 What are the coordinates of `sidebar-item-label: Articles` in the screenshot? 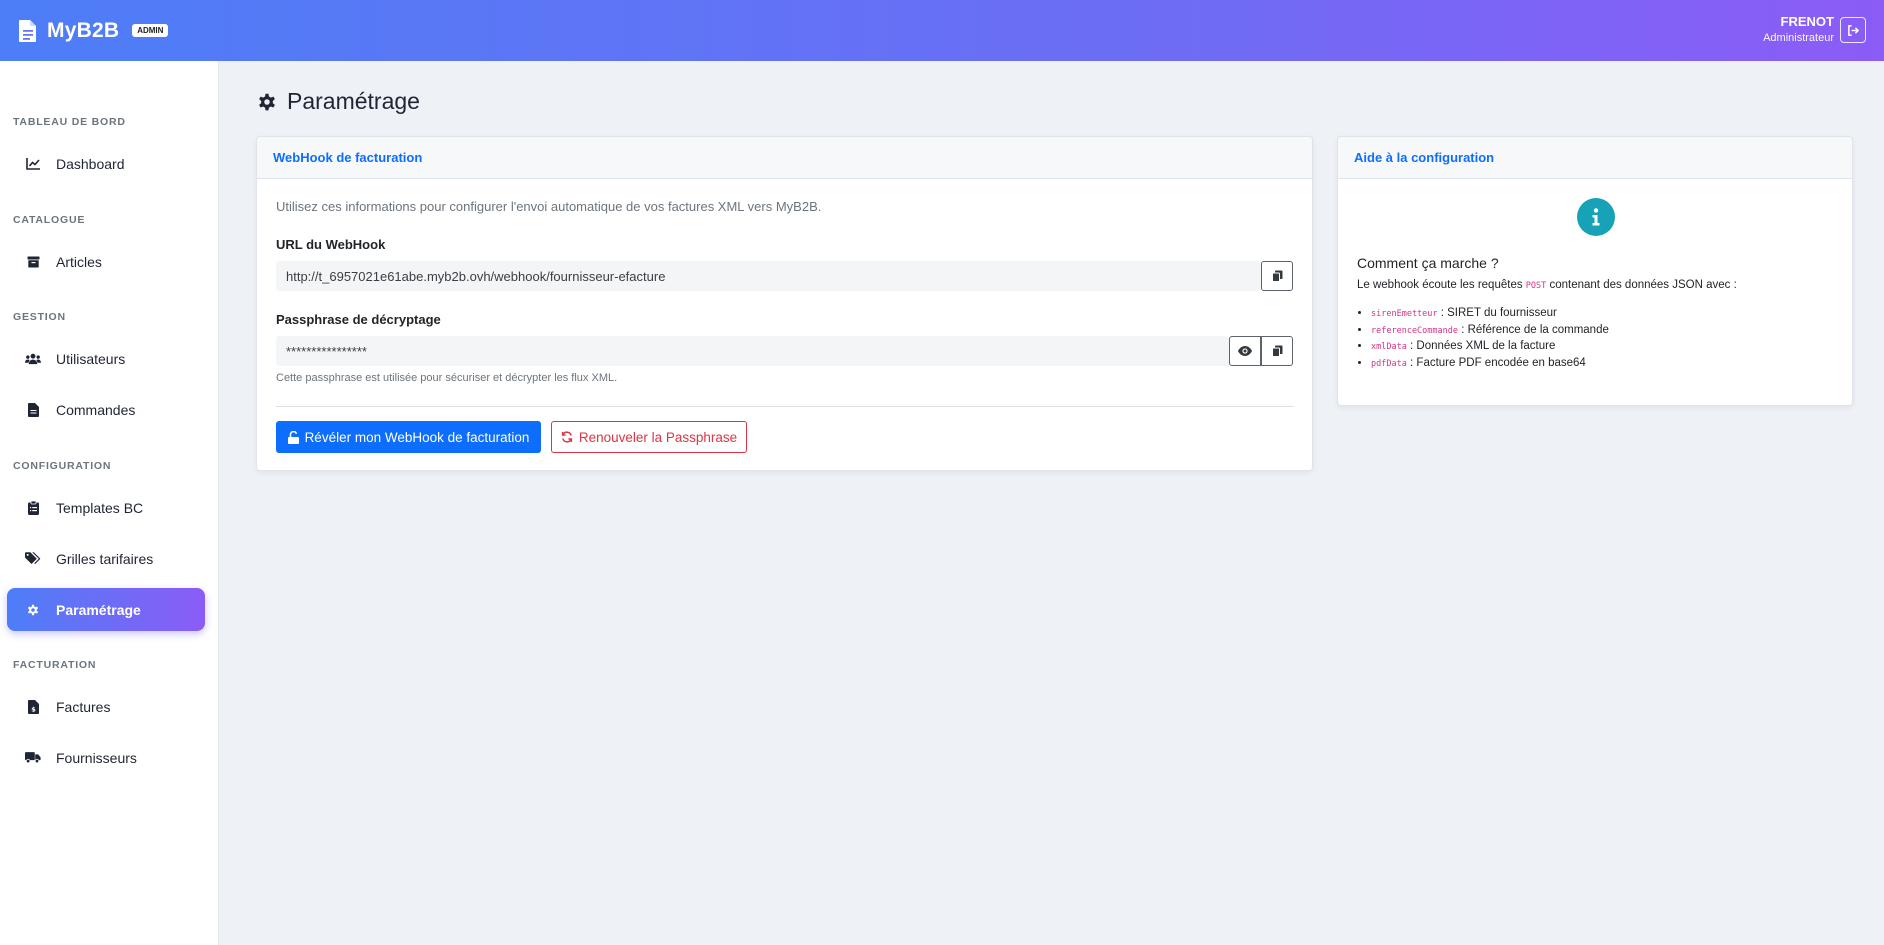 It's located at (79, 261).